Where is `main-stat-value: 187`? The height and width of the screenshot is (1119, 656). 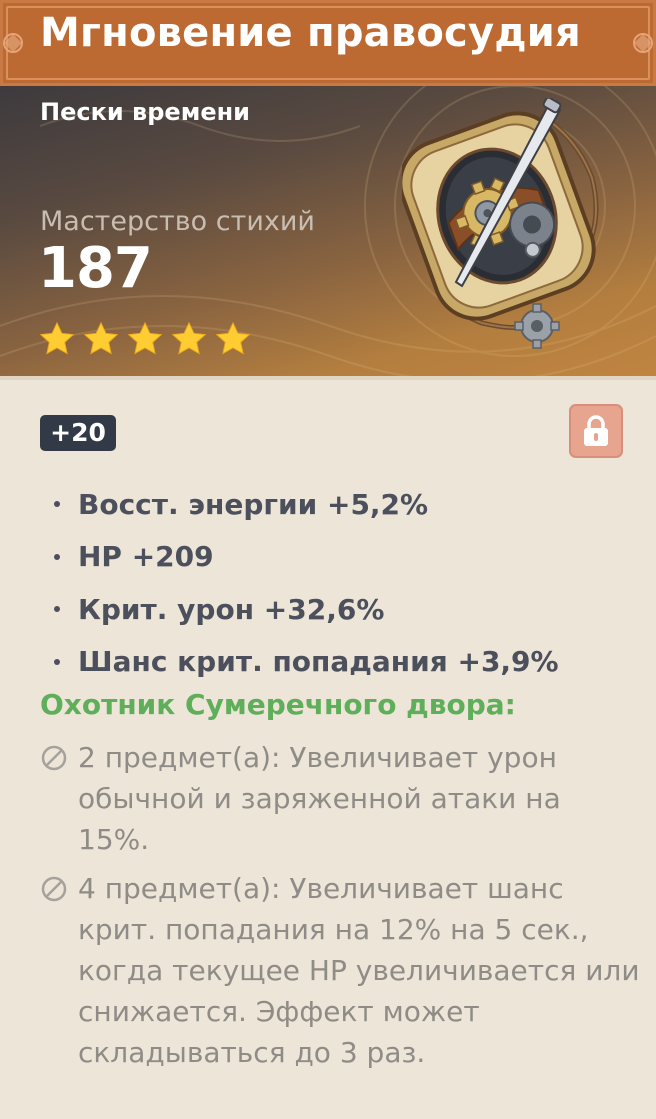 main-stat-value: 187 is located at coordinates (95, 268).